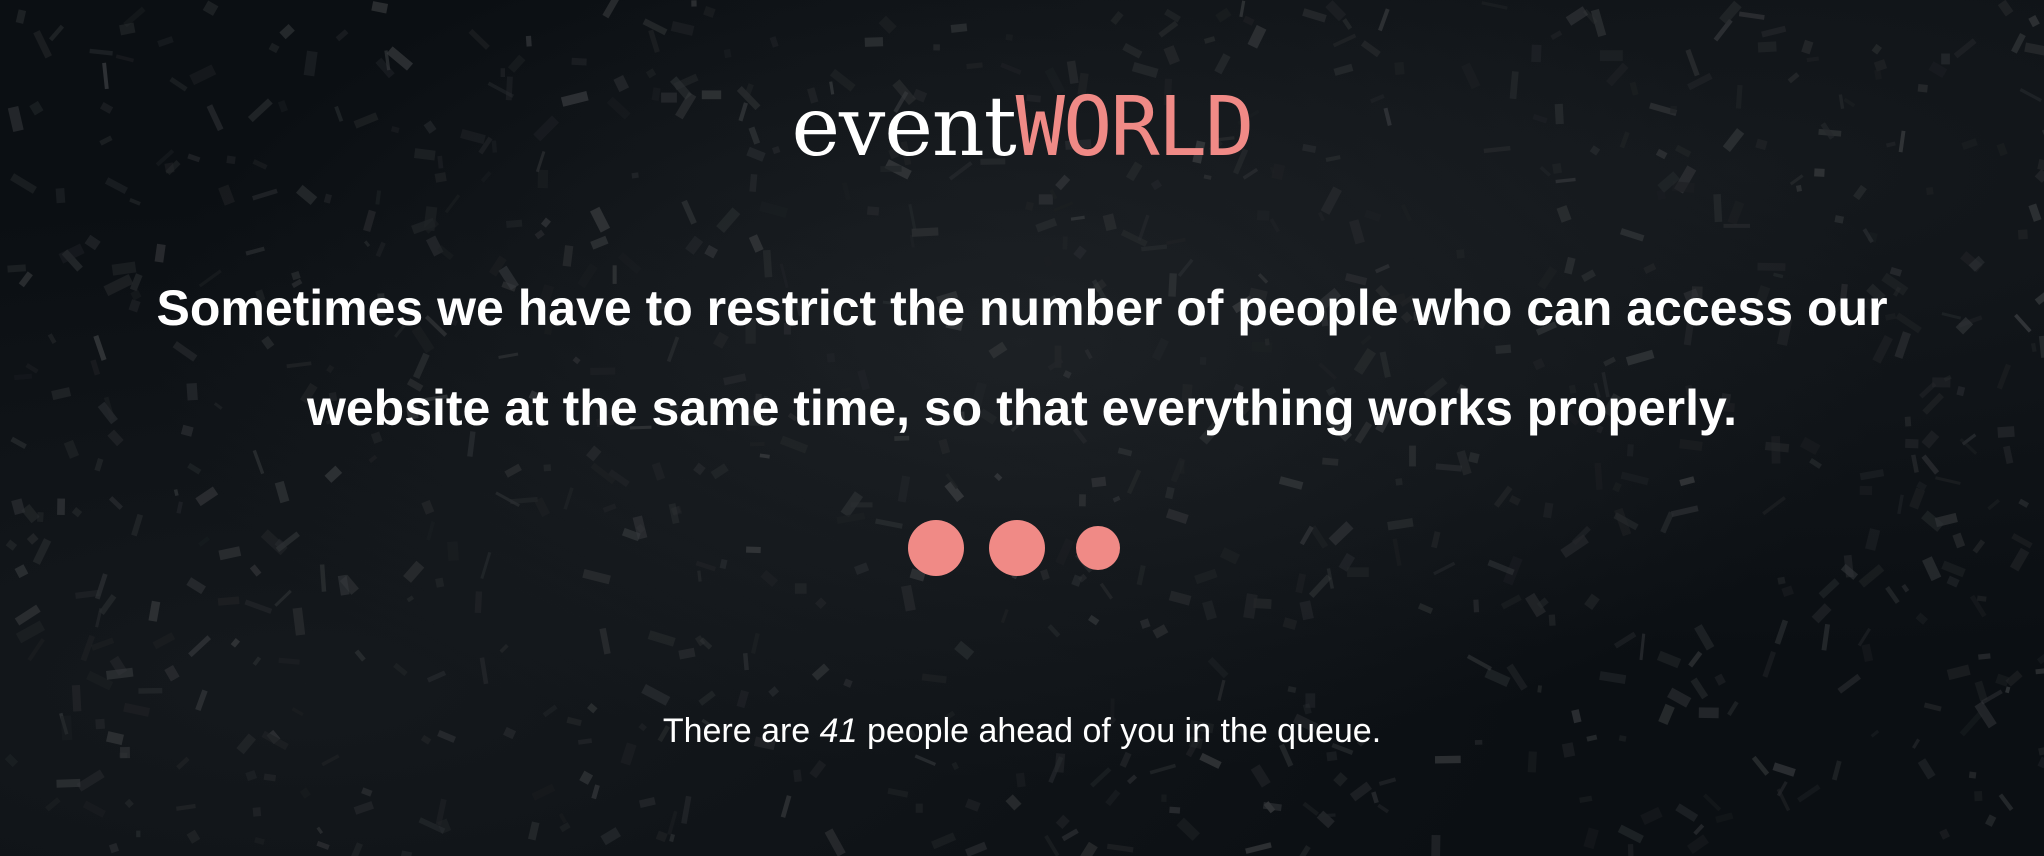  What do you see at coordinates (1119, 731) in the screenshot?
I see `queue-status-suffix: people ahead of you in the queue.` at bounding box center [1119, 731].